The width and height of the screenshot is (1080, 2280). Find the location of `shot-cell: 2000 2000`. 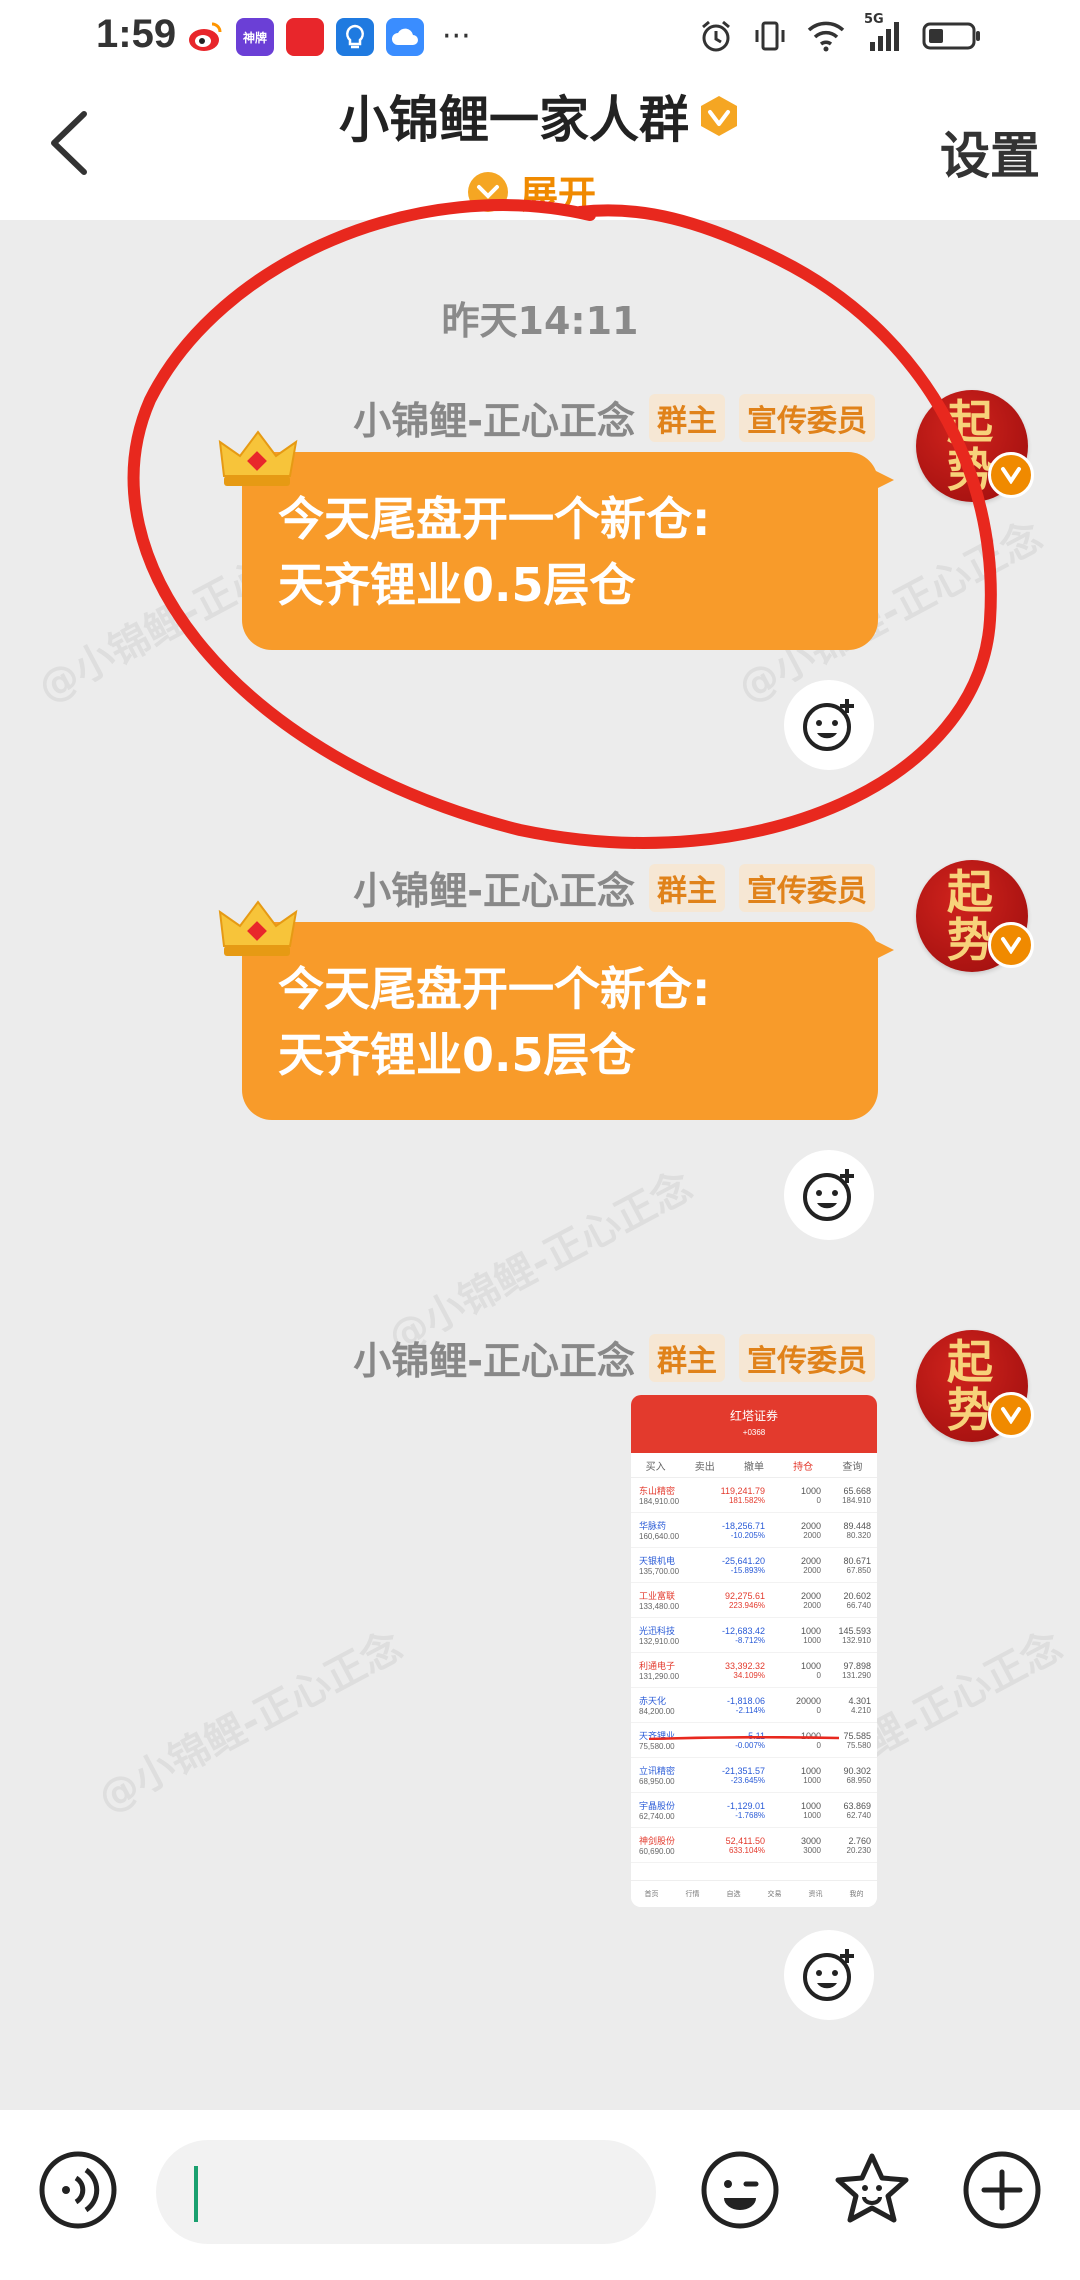

shot-cell: 2000 2000 is located at coordinates (793, 1530).